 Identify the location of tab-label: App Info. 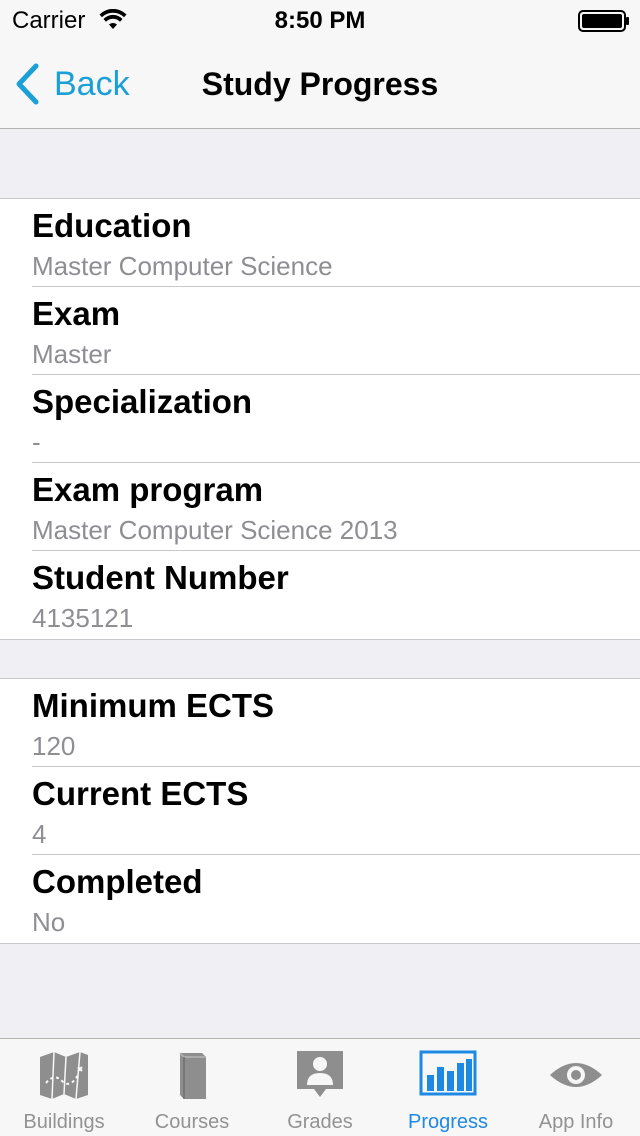
(576, 1122).